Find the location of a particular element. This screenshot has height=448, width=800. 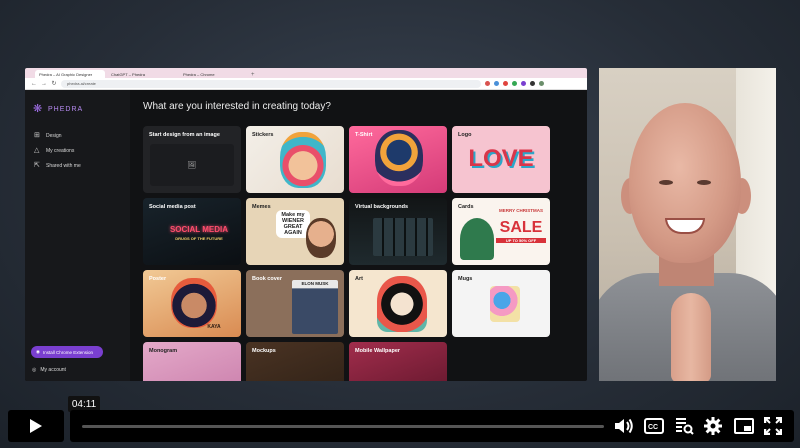

svg-text: CC is located at coordinates (653, 427).